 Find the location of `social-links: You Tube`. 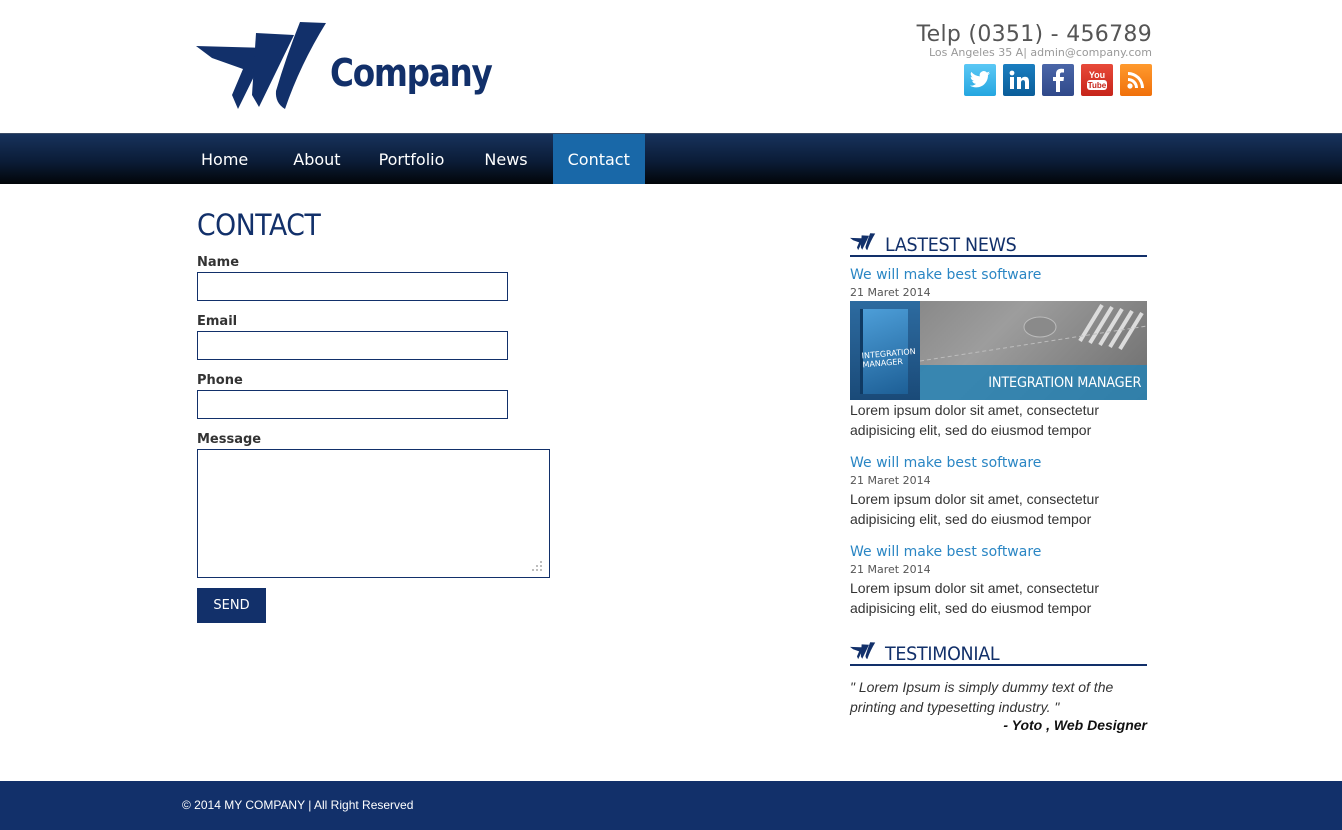

social-links: You Tube is located at coordinates (1058, 80).